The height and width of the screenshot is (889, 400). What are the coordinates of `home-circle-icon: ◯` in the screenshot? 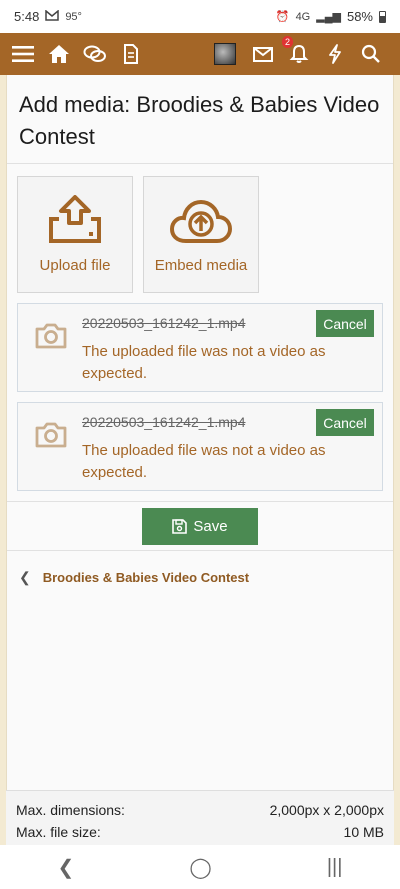 It's located at (200, 867).